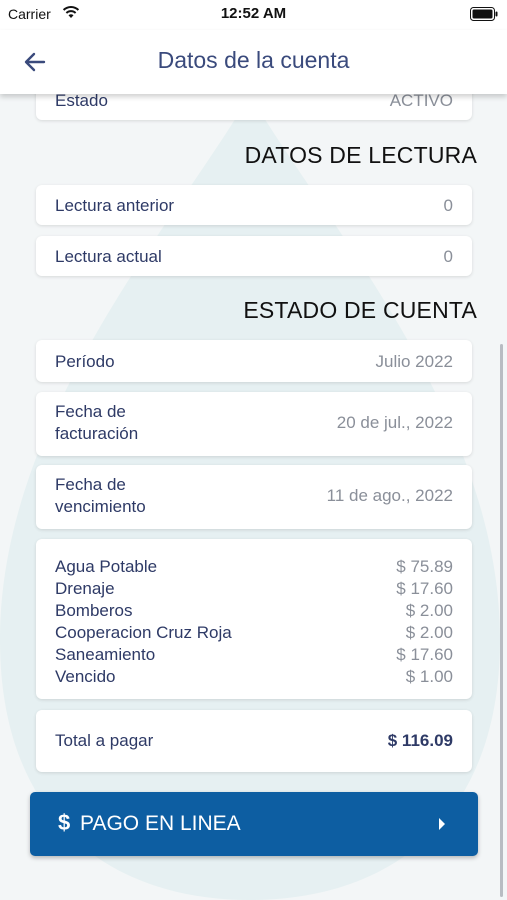  What do you see at coordinates (448, 205) in the screenshot?
I see `lectura-anterior-value: 0` at bounding box center [448, 205].